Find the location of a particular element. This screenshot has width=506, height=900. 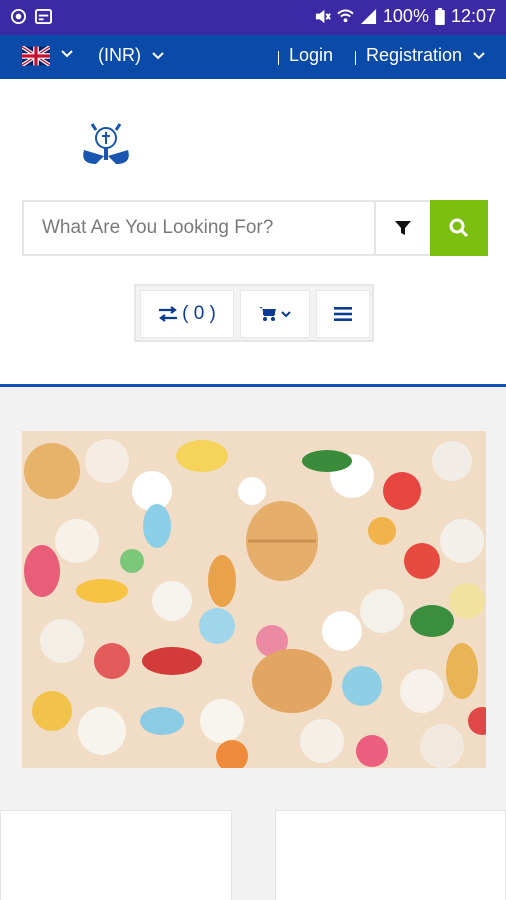

calendar-icon is located at coordinates (43, 16).